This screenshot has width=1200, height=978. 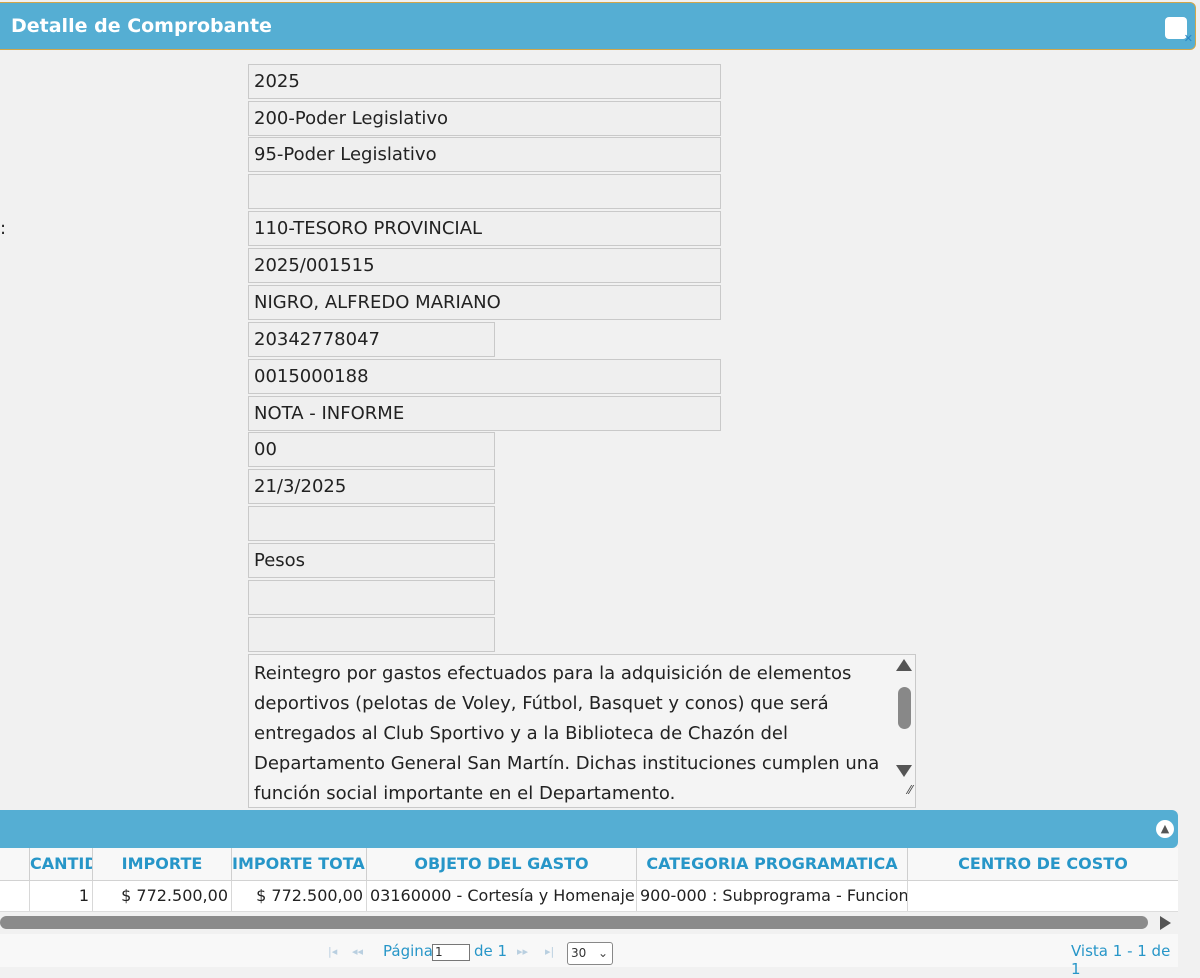 I want to click on field-tesoreria: 110-TESORO PROVINCIAL, so click(x=484, y=228).